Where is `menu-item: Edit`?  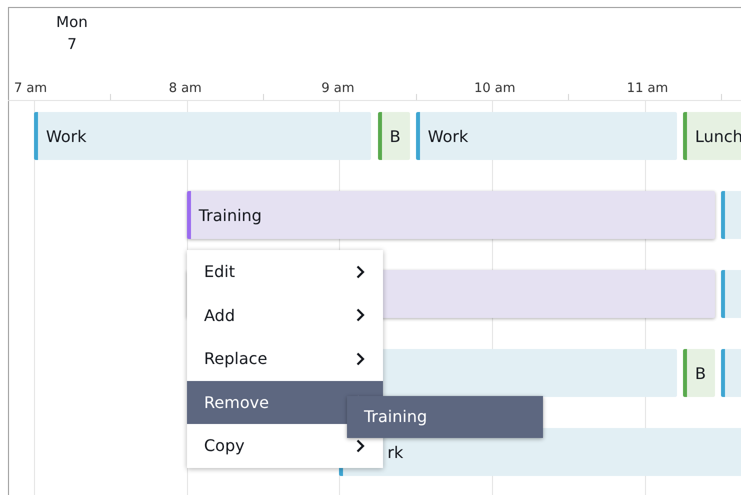
menu-item: Edit is located at coordinates (285, 272).